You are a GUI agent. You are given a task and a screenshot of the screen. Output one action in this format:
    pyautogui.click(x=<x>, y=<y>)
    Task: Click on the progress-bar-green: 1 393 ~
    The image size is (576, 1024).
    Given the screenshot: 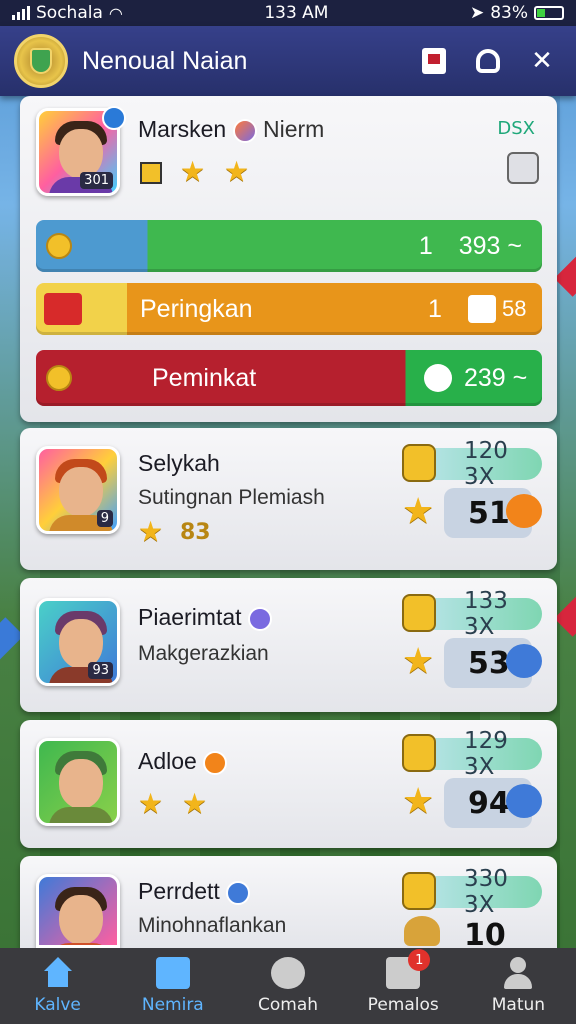 What is the action you would take?
    pyautogui.click(x=289, y=246)
    